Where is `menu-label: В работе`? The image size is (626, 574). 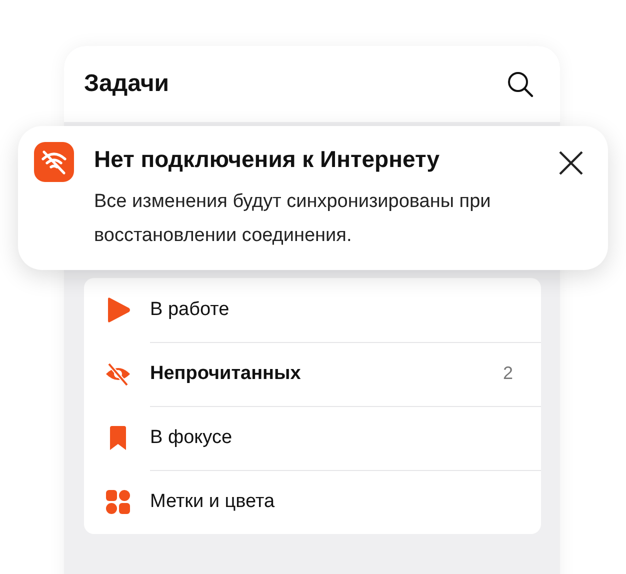
menu-label: В работе is located at coordinates (190, 309).